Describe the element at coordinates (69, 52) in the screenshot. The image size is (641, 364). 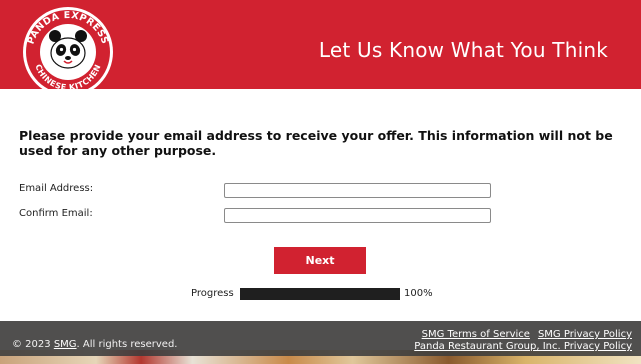
I see `panda-express-logo: PANDA EXPRESS CHINESE KITCHEN ®` at that location.